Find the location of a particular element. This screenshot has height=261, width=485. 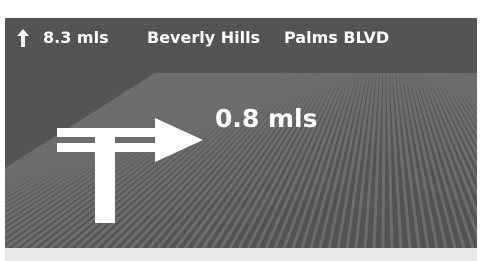

current-street: Palms BLVD is located at coordinates (337, 37).